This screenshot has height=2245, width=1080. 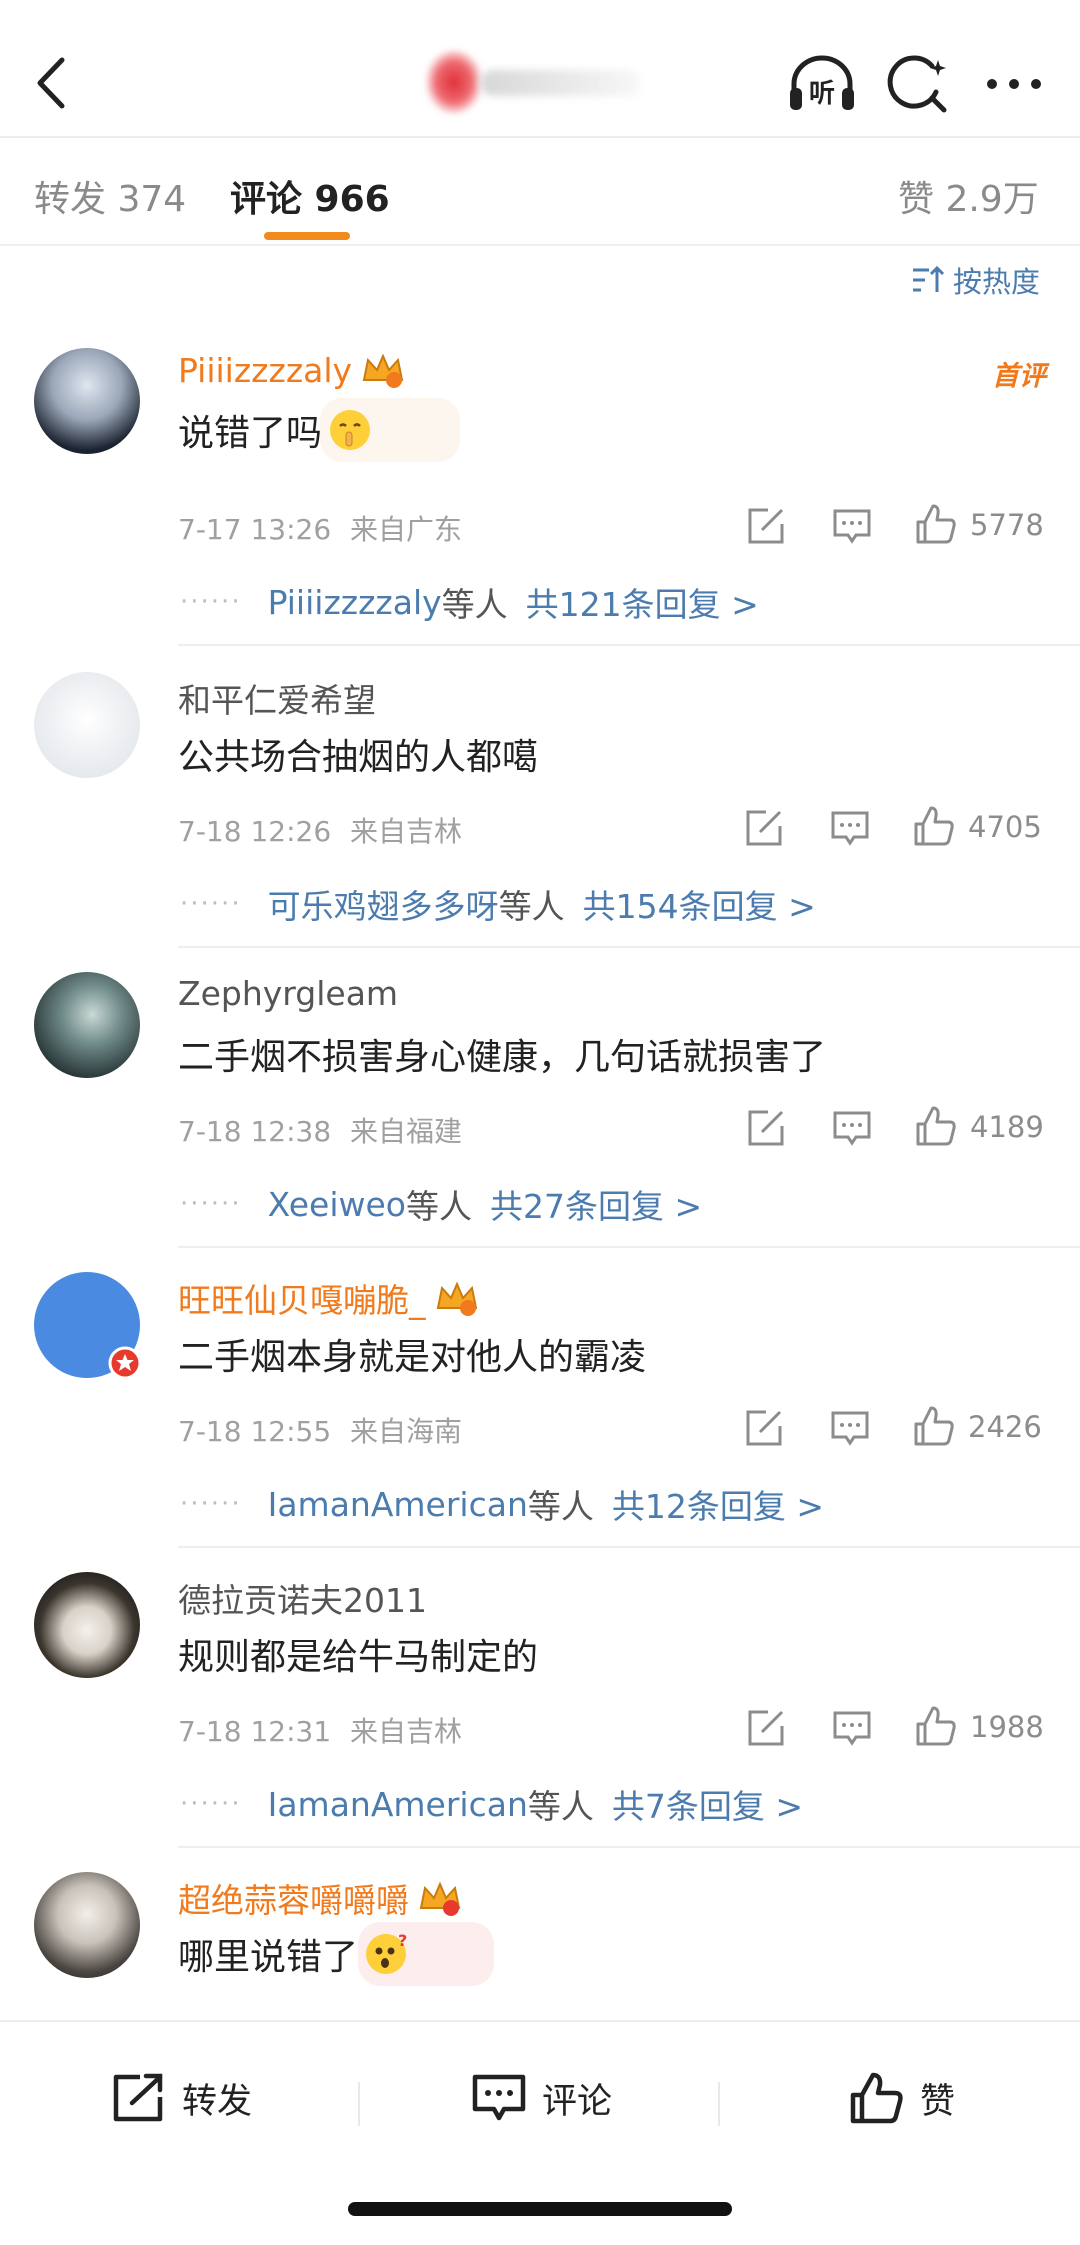 What do you see at coordinates (268, 1957) in the screenshot?
I see `comment-text: 哪里说错了` at bounding box center [268, 1957].